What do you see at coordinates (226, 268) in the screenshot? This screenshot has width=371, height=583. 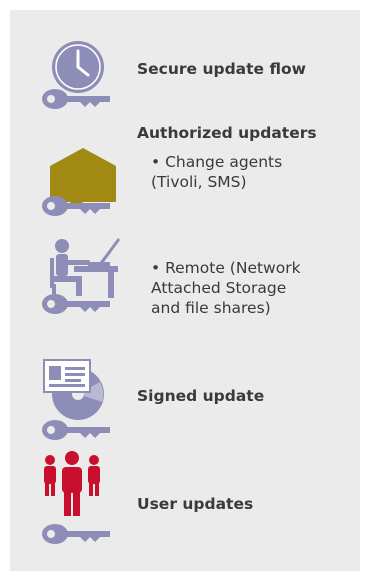 I see `bullet-line: • Remote (Network` at bounding box center [226, 268].